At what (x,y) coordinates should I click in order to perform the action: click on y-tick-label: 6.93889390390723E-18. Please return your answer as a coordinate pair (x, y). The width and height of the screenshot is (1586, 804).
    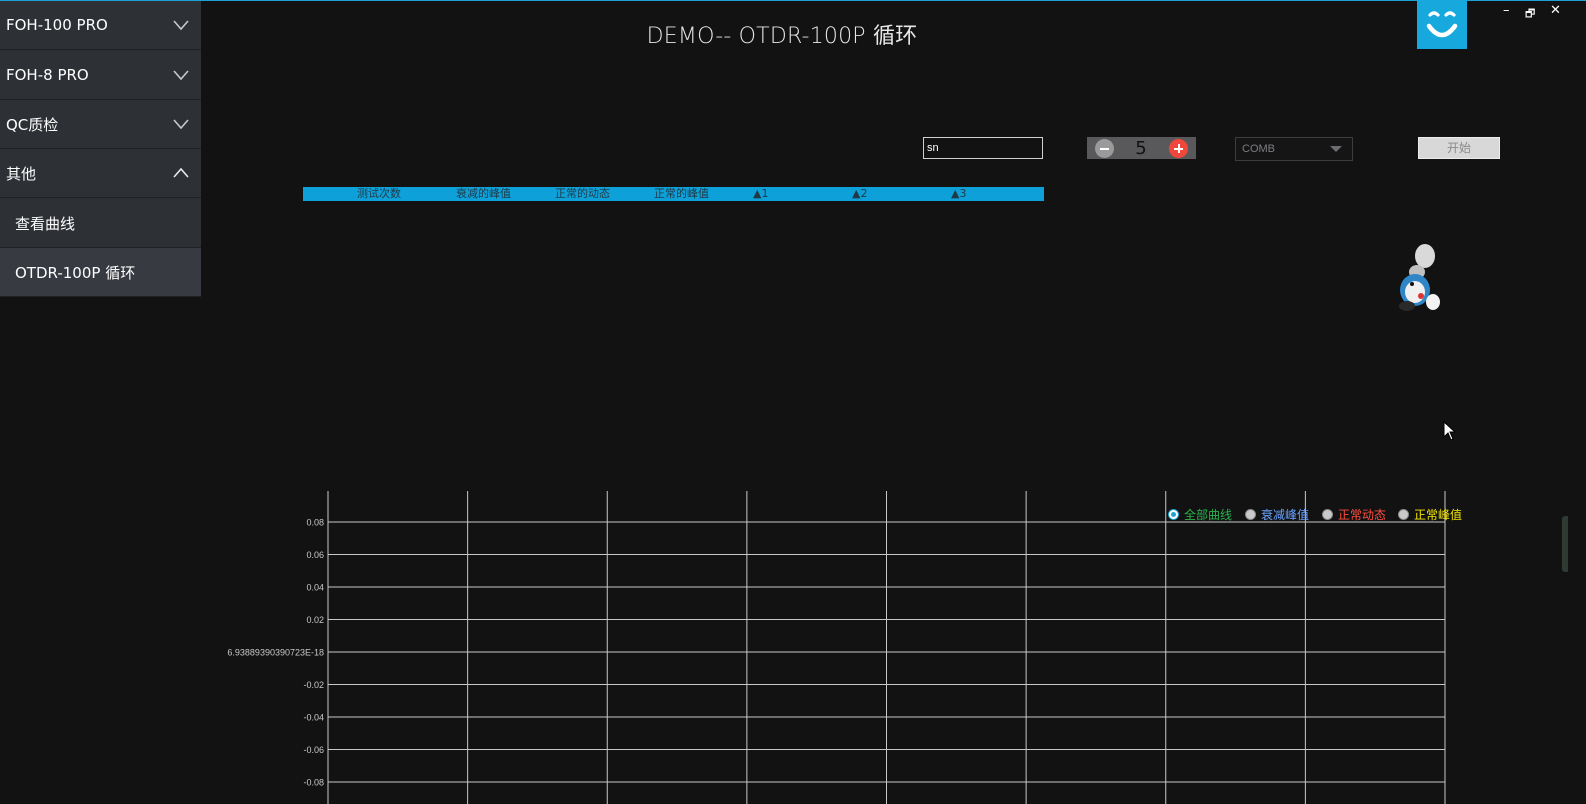
    Looking at the image, I should click on (275, 653).